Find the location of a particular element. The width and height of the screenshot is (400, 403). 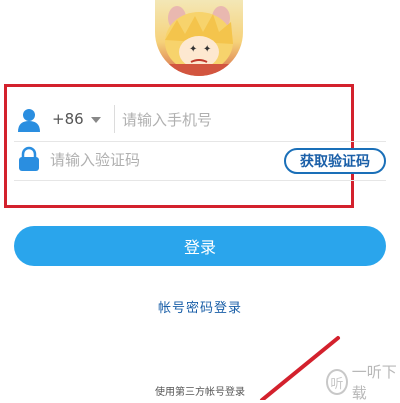

password-login-link: 帐号密码登录 is located at coordinates (200, 306).